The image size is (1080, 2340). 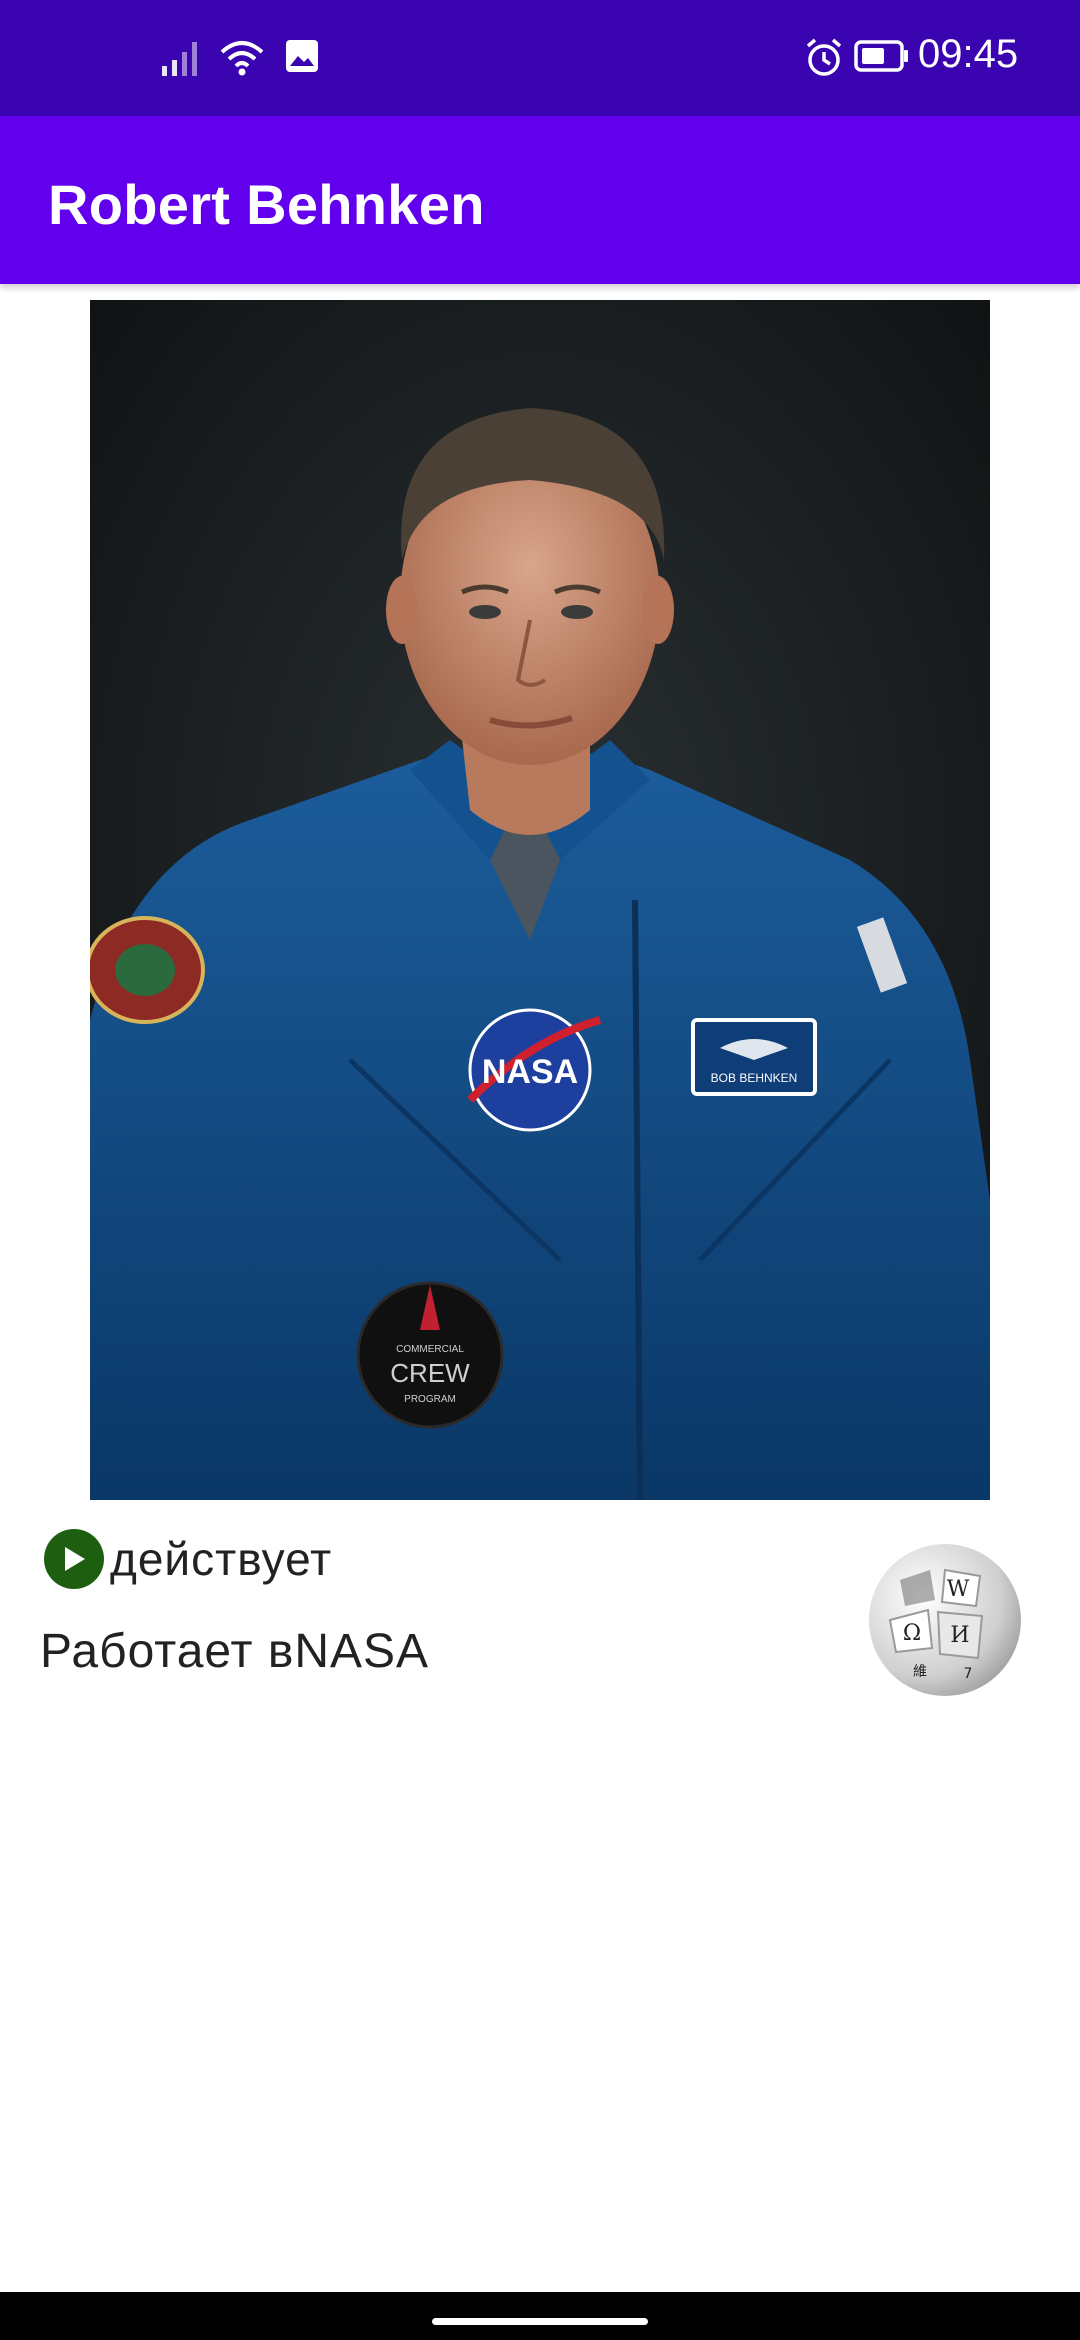 I want to click on svg-text: W, so click(x=958, y=1589).